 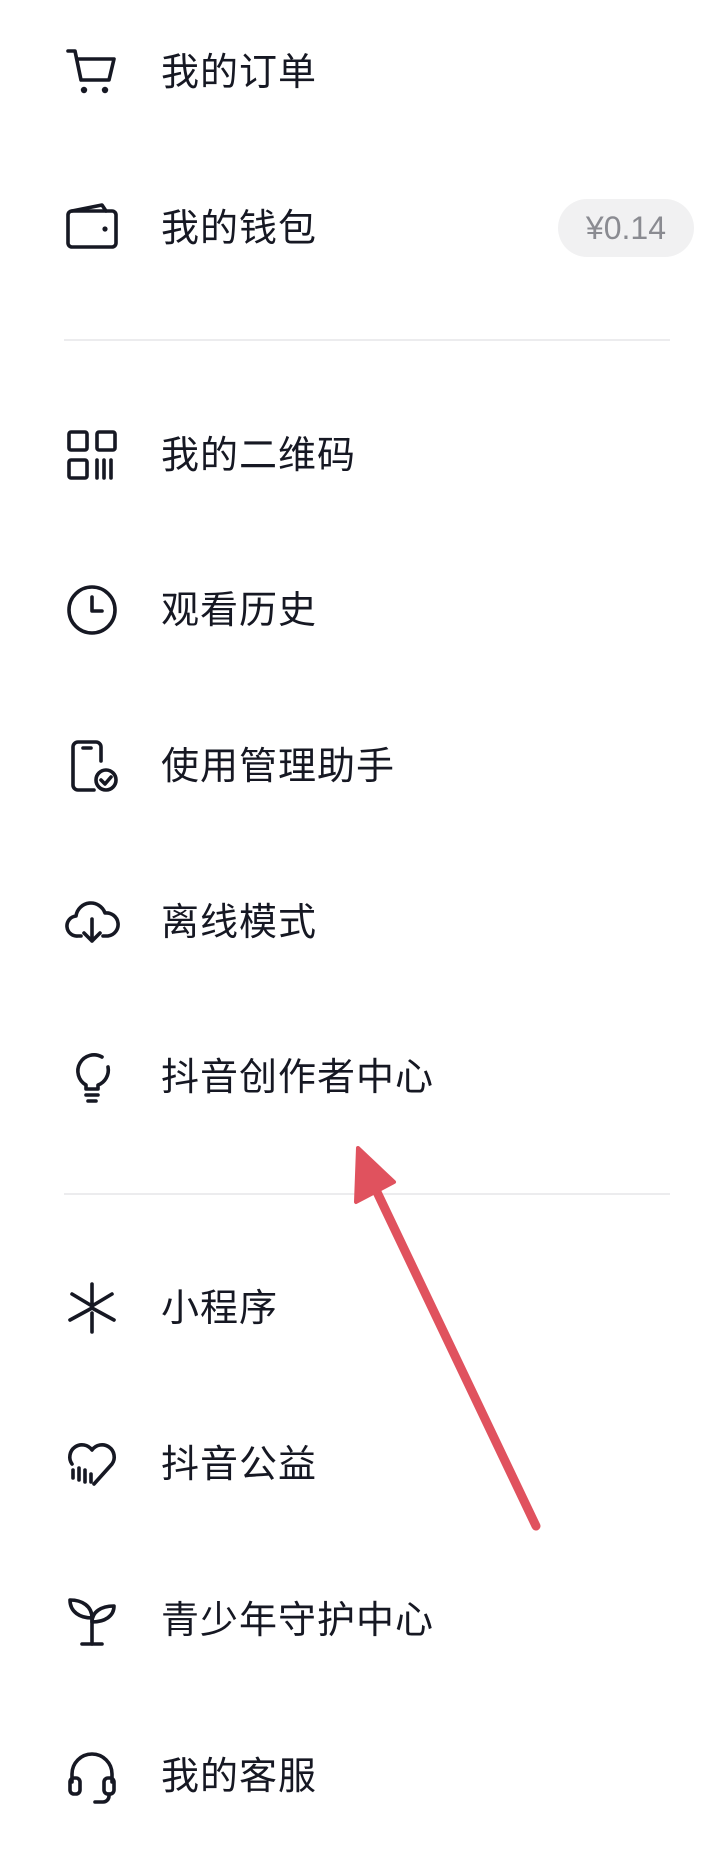 I want to click on menu-item-label: 我的订单, so click(x=239, y=72).